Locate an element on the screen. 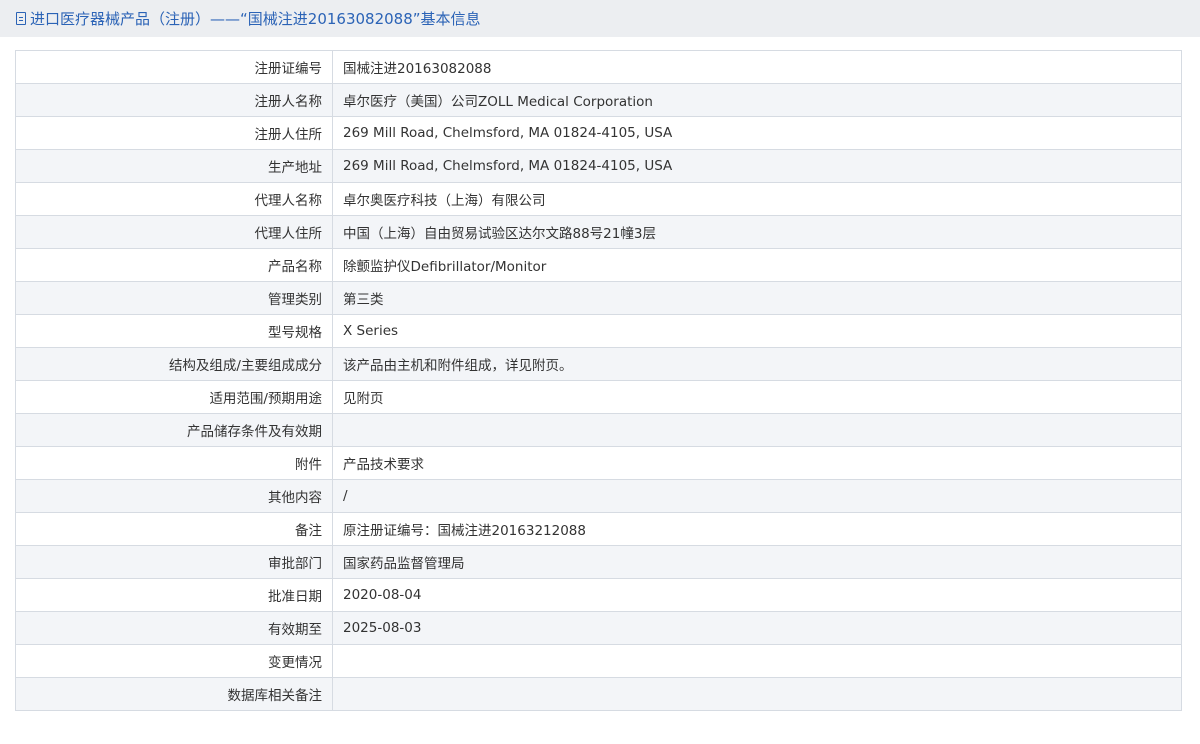 Image resolution: width=1200 pixels, height=744 pixels. table-row: 结构及组成/主要组成成分 该产品由主机和附件组成，详见附页。 is located at coordinates (598, 364).